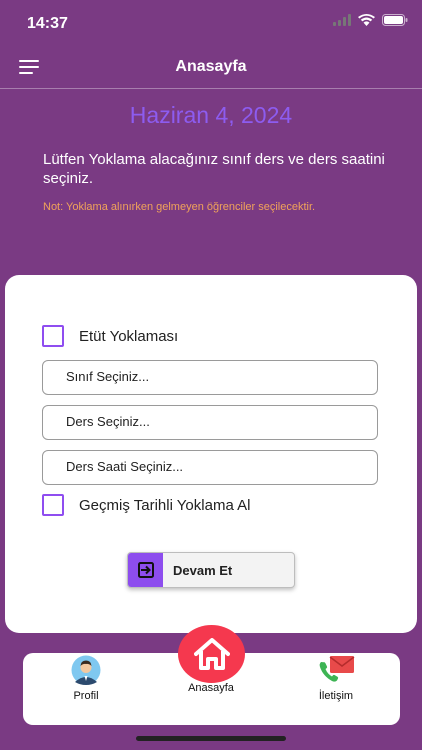 The width and height of the screenshot is (422, 750). What do you see at coordinates (129, 336) in the screenshot?
I see `etut-checkbox-label: Etüt Yoklaması` at bounding box center [129, 336].